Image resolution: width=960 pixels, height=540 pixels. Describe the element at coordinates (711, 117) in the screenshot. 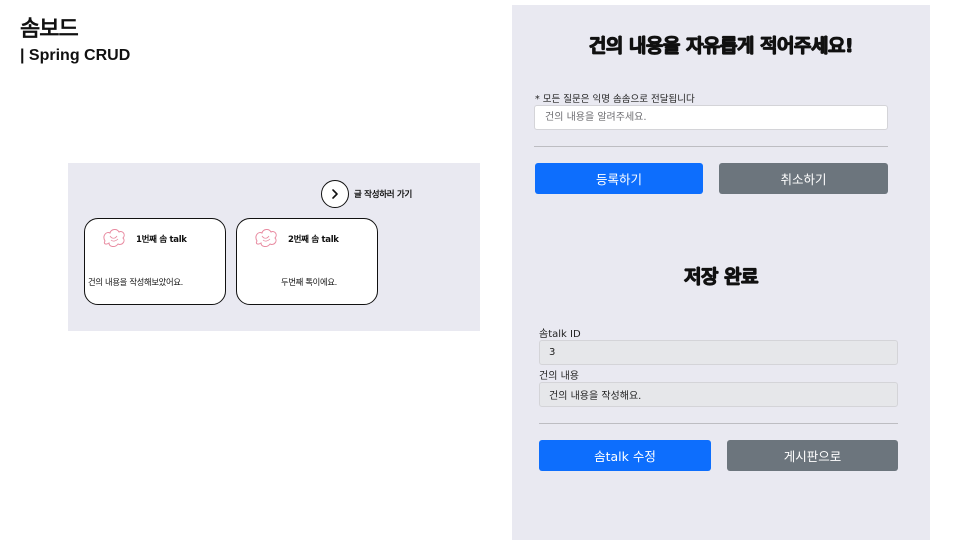

I see `suggestion-input` at that location.